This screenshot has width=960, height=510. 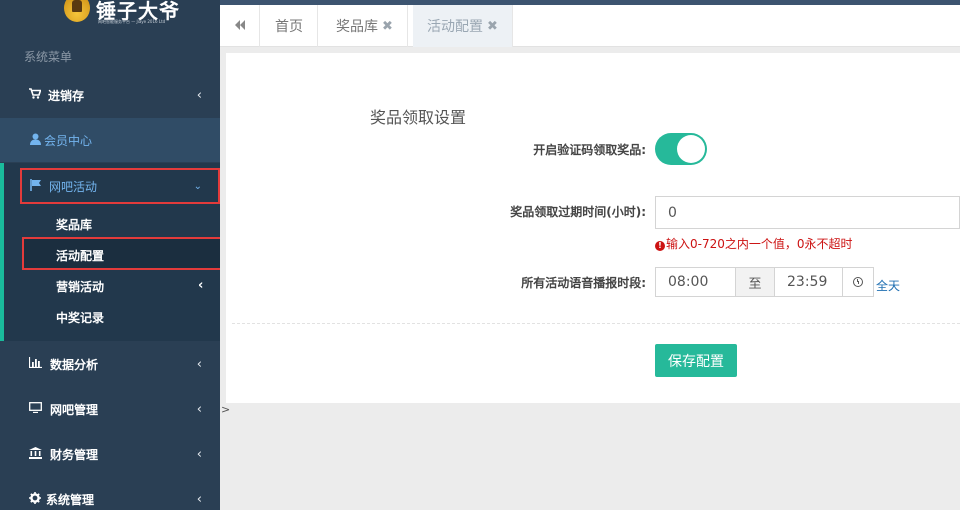 What do you see at coordinates (660, 246) in the screenshot?
I see `error-icon: !` at bounding box center [660, 246].